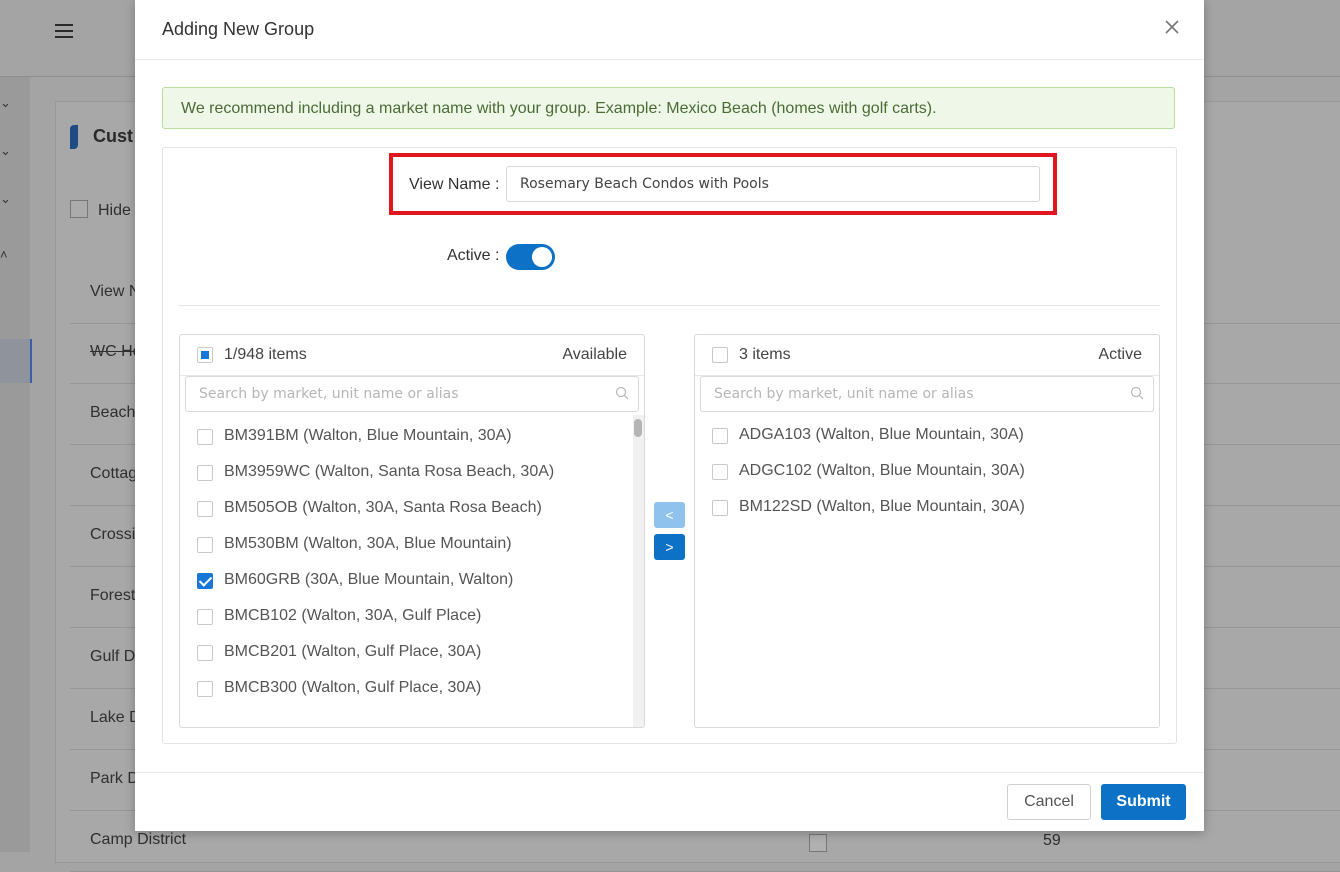 This screenshot has width=1340, height=872. I want to click on row-label: Gulf D, so click(113, 656).